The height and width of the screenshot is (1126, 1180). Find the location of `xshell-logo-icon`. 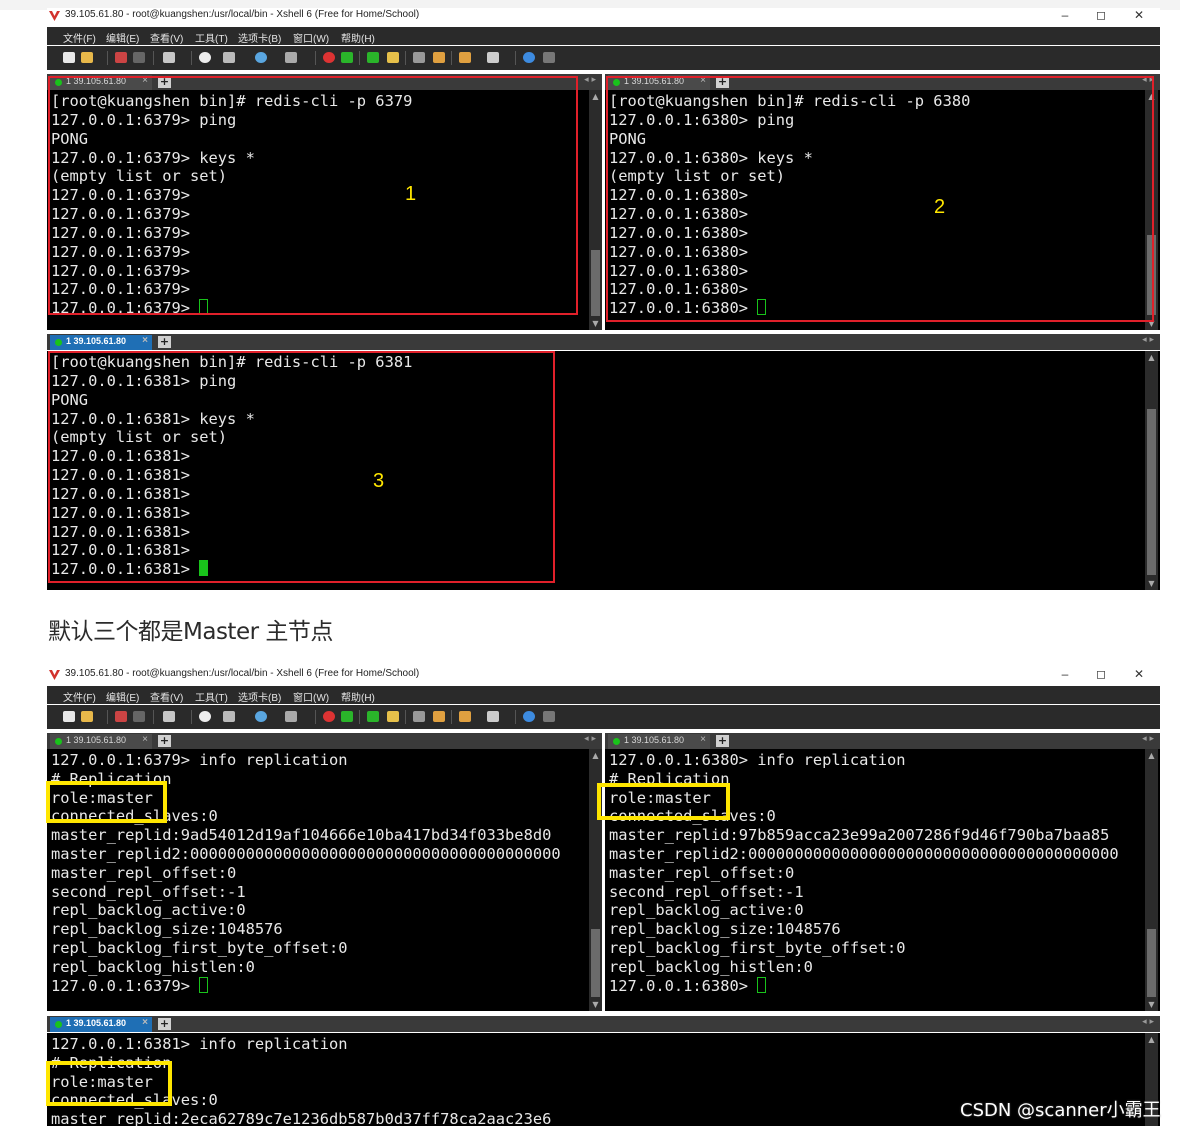

xshell-logo-icon is located at coordinates (54, 675).